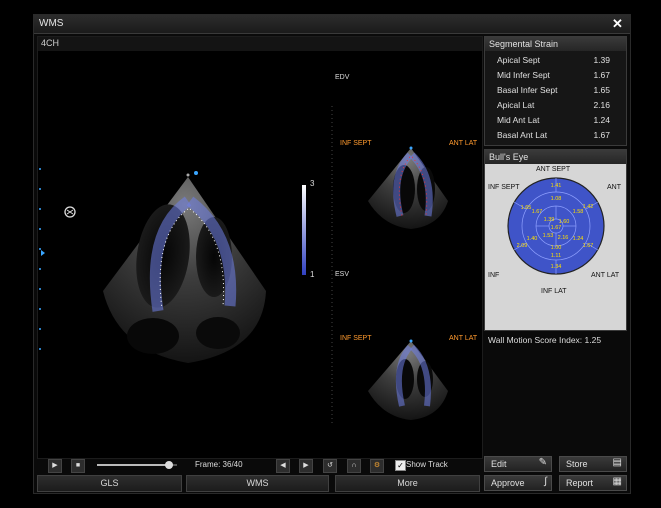 The height and width of the screenshot is (508, 661). Describe the element at coordinates (109, 483) in the screenshot. I see `tab-gls: GLS` at that location.